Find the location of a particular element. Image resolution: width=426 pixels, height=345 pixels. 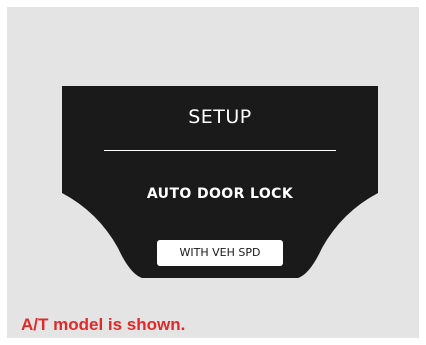

option-with-veh-spd-button: WITH VEH SPD is located at coordinates (220, 253).